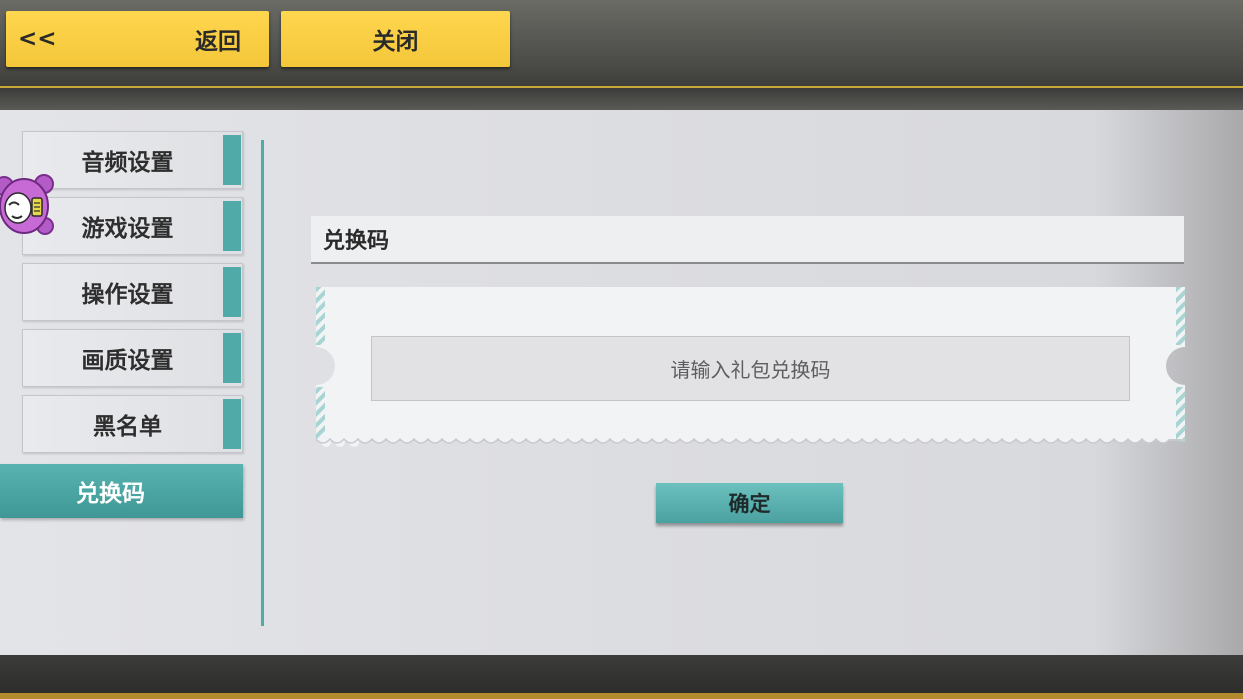 Image resolution: width=1243 pixels, height=699 pixels. What do you see at coordinates (356, 241) in the screenshot?
I see `section-title-text: 兑换码` at bounding box center [356, 241].